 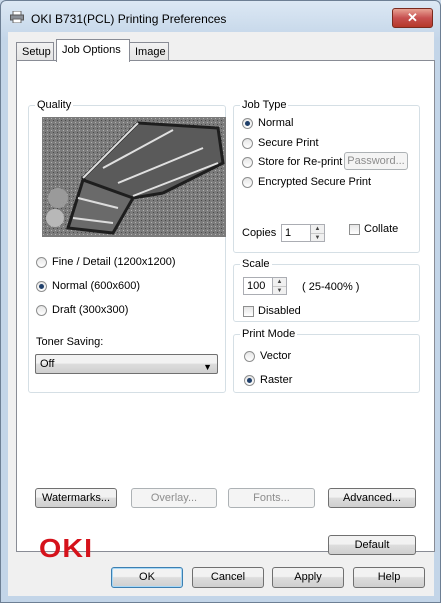 I want to click on job-encrypted-secure-print-radio: Encrypted Secure Print, so click(x=306, y=182).